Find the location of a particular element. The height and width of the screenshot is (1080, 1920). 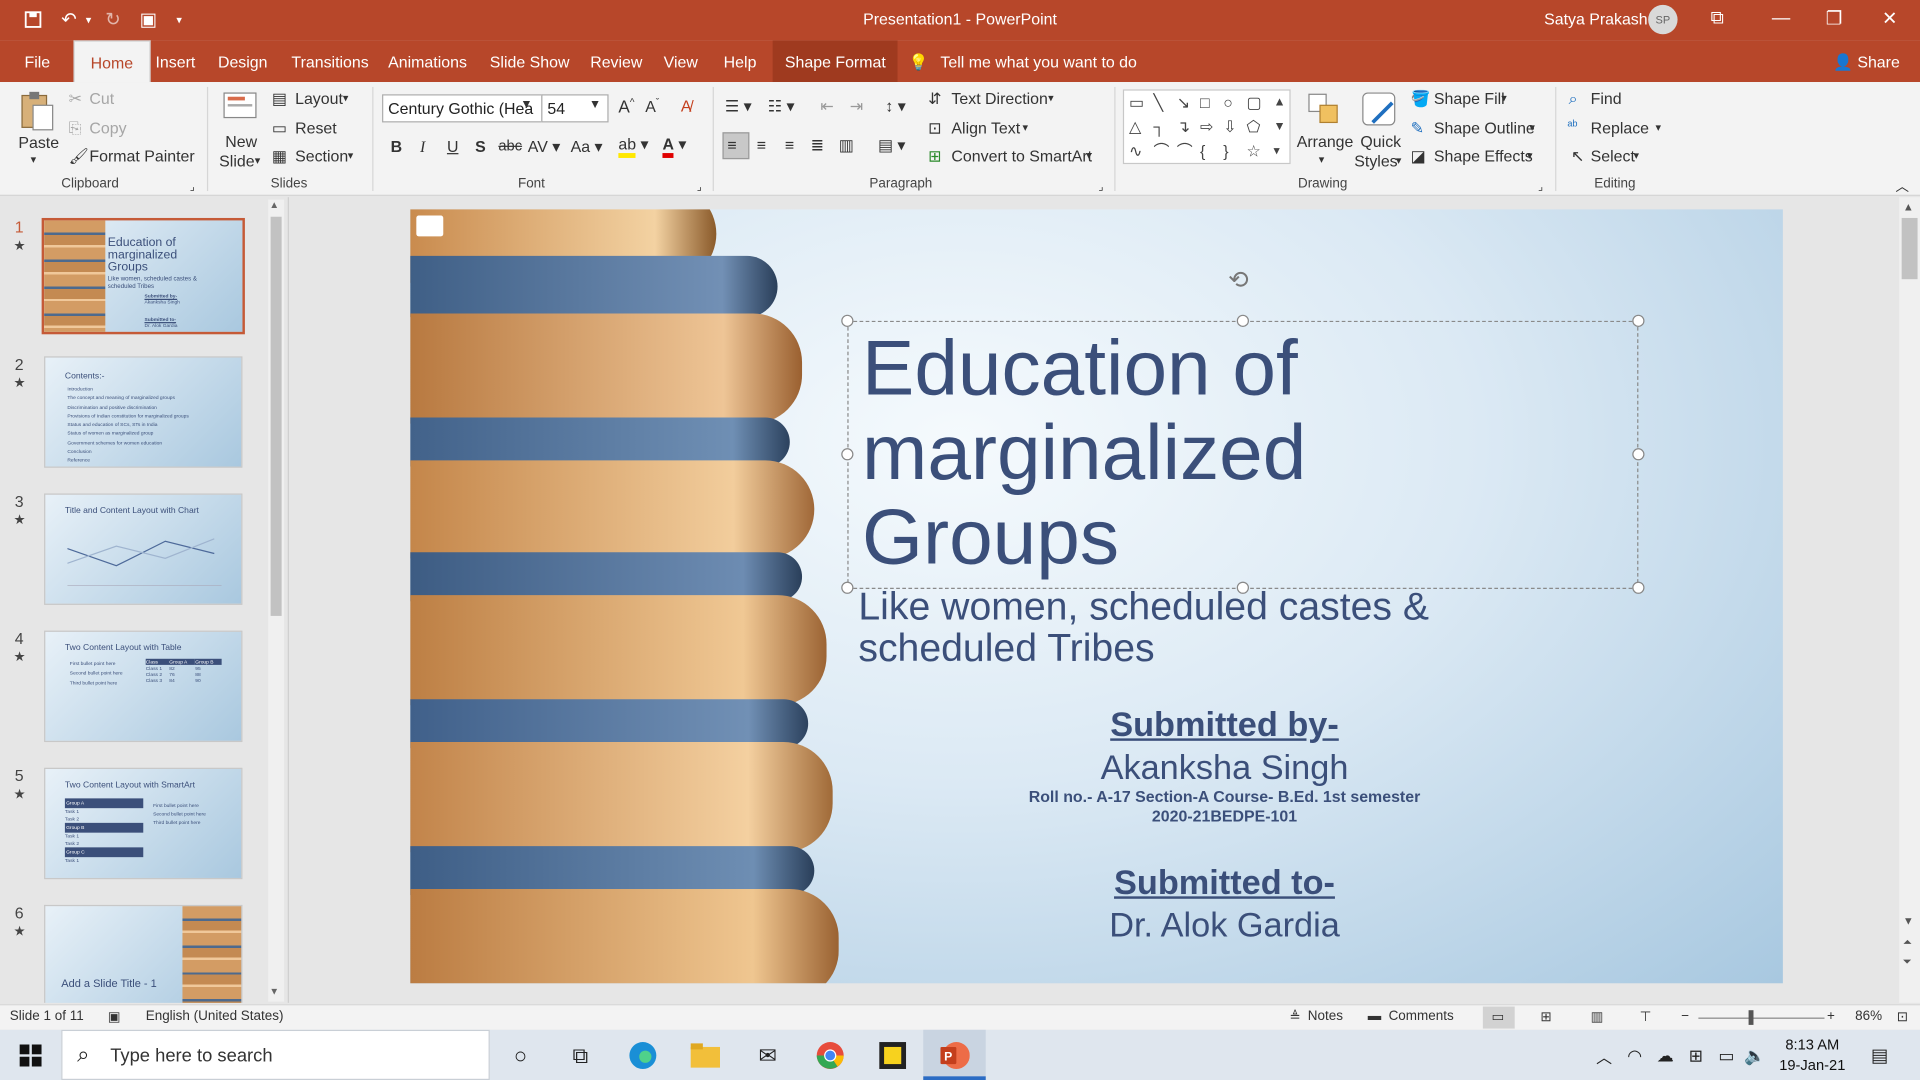

shape-outline-button: Shape Outline is located at coordinates (1484, 128).